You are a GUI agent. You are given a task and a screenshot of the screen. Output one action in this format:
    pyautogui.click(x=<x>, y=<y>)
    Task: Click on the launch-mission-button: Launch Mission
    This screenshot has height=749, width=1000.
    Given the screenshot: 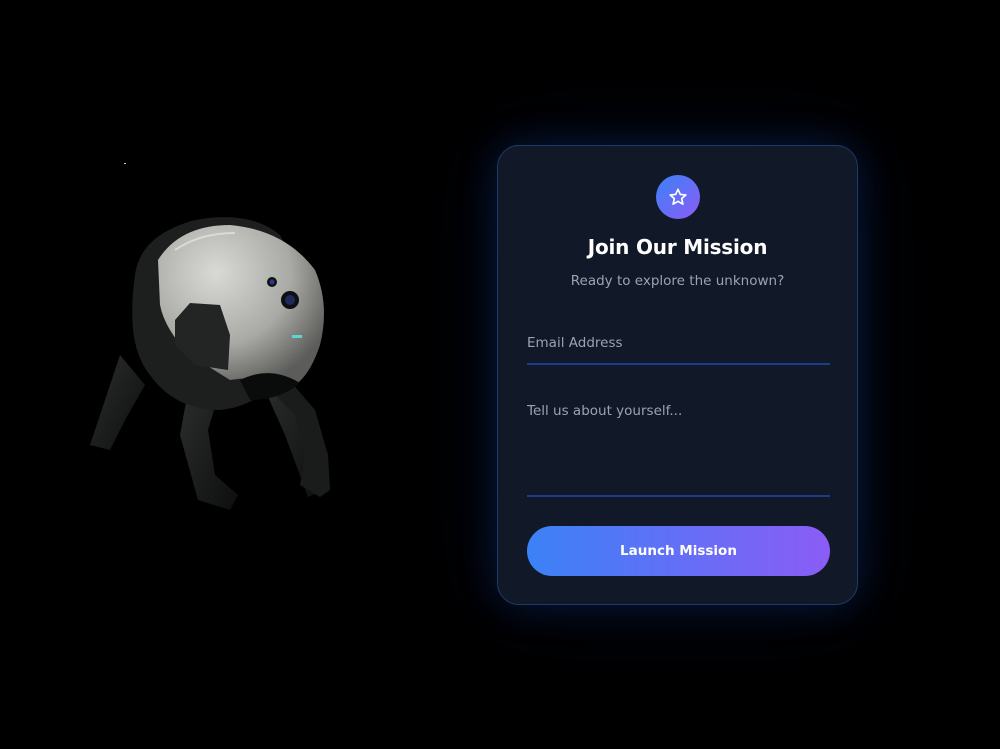 What is the action you would take?
    pyautogui.click(x=678, y=551)
    